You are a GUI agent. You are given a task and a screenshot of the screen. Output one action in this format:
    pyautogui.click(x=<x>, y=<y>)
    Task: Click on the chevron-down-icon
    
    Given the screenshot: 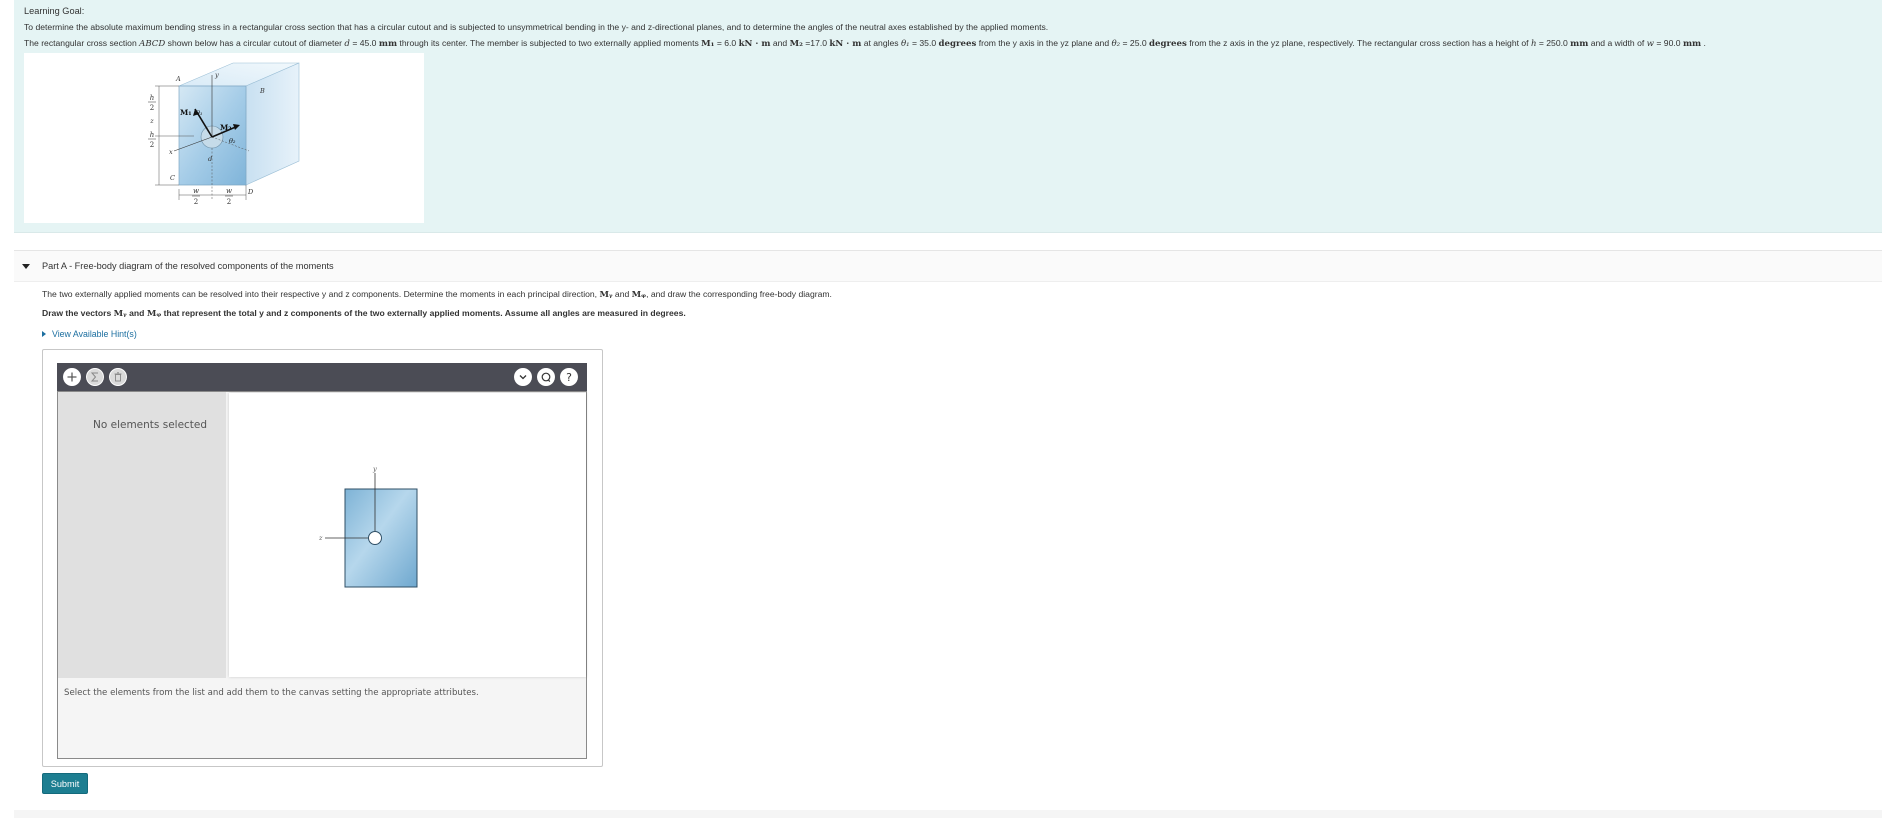 What is the action you would take?
    pyautogui.click(x=523, y=377)
    